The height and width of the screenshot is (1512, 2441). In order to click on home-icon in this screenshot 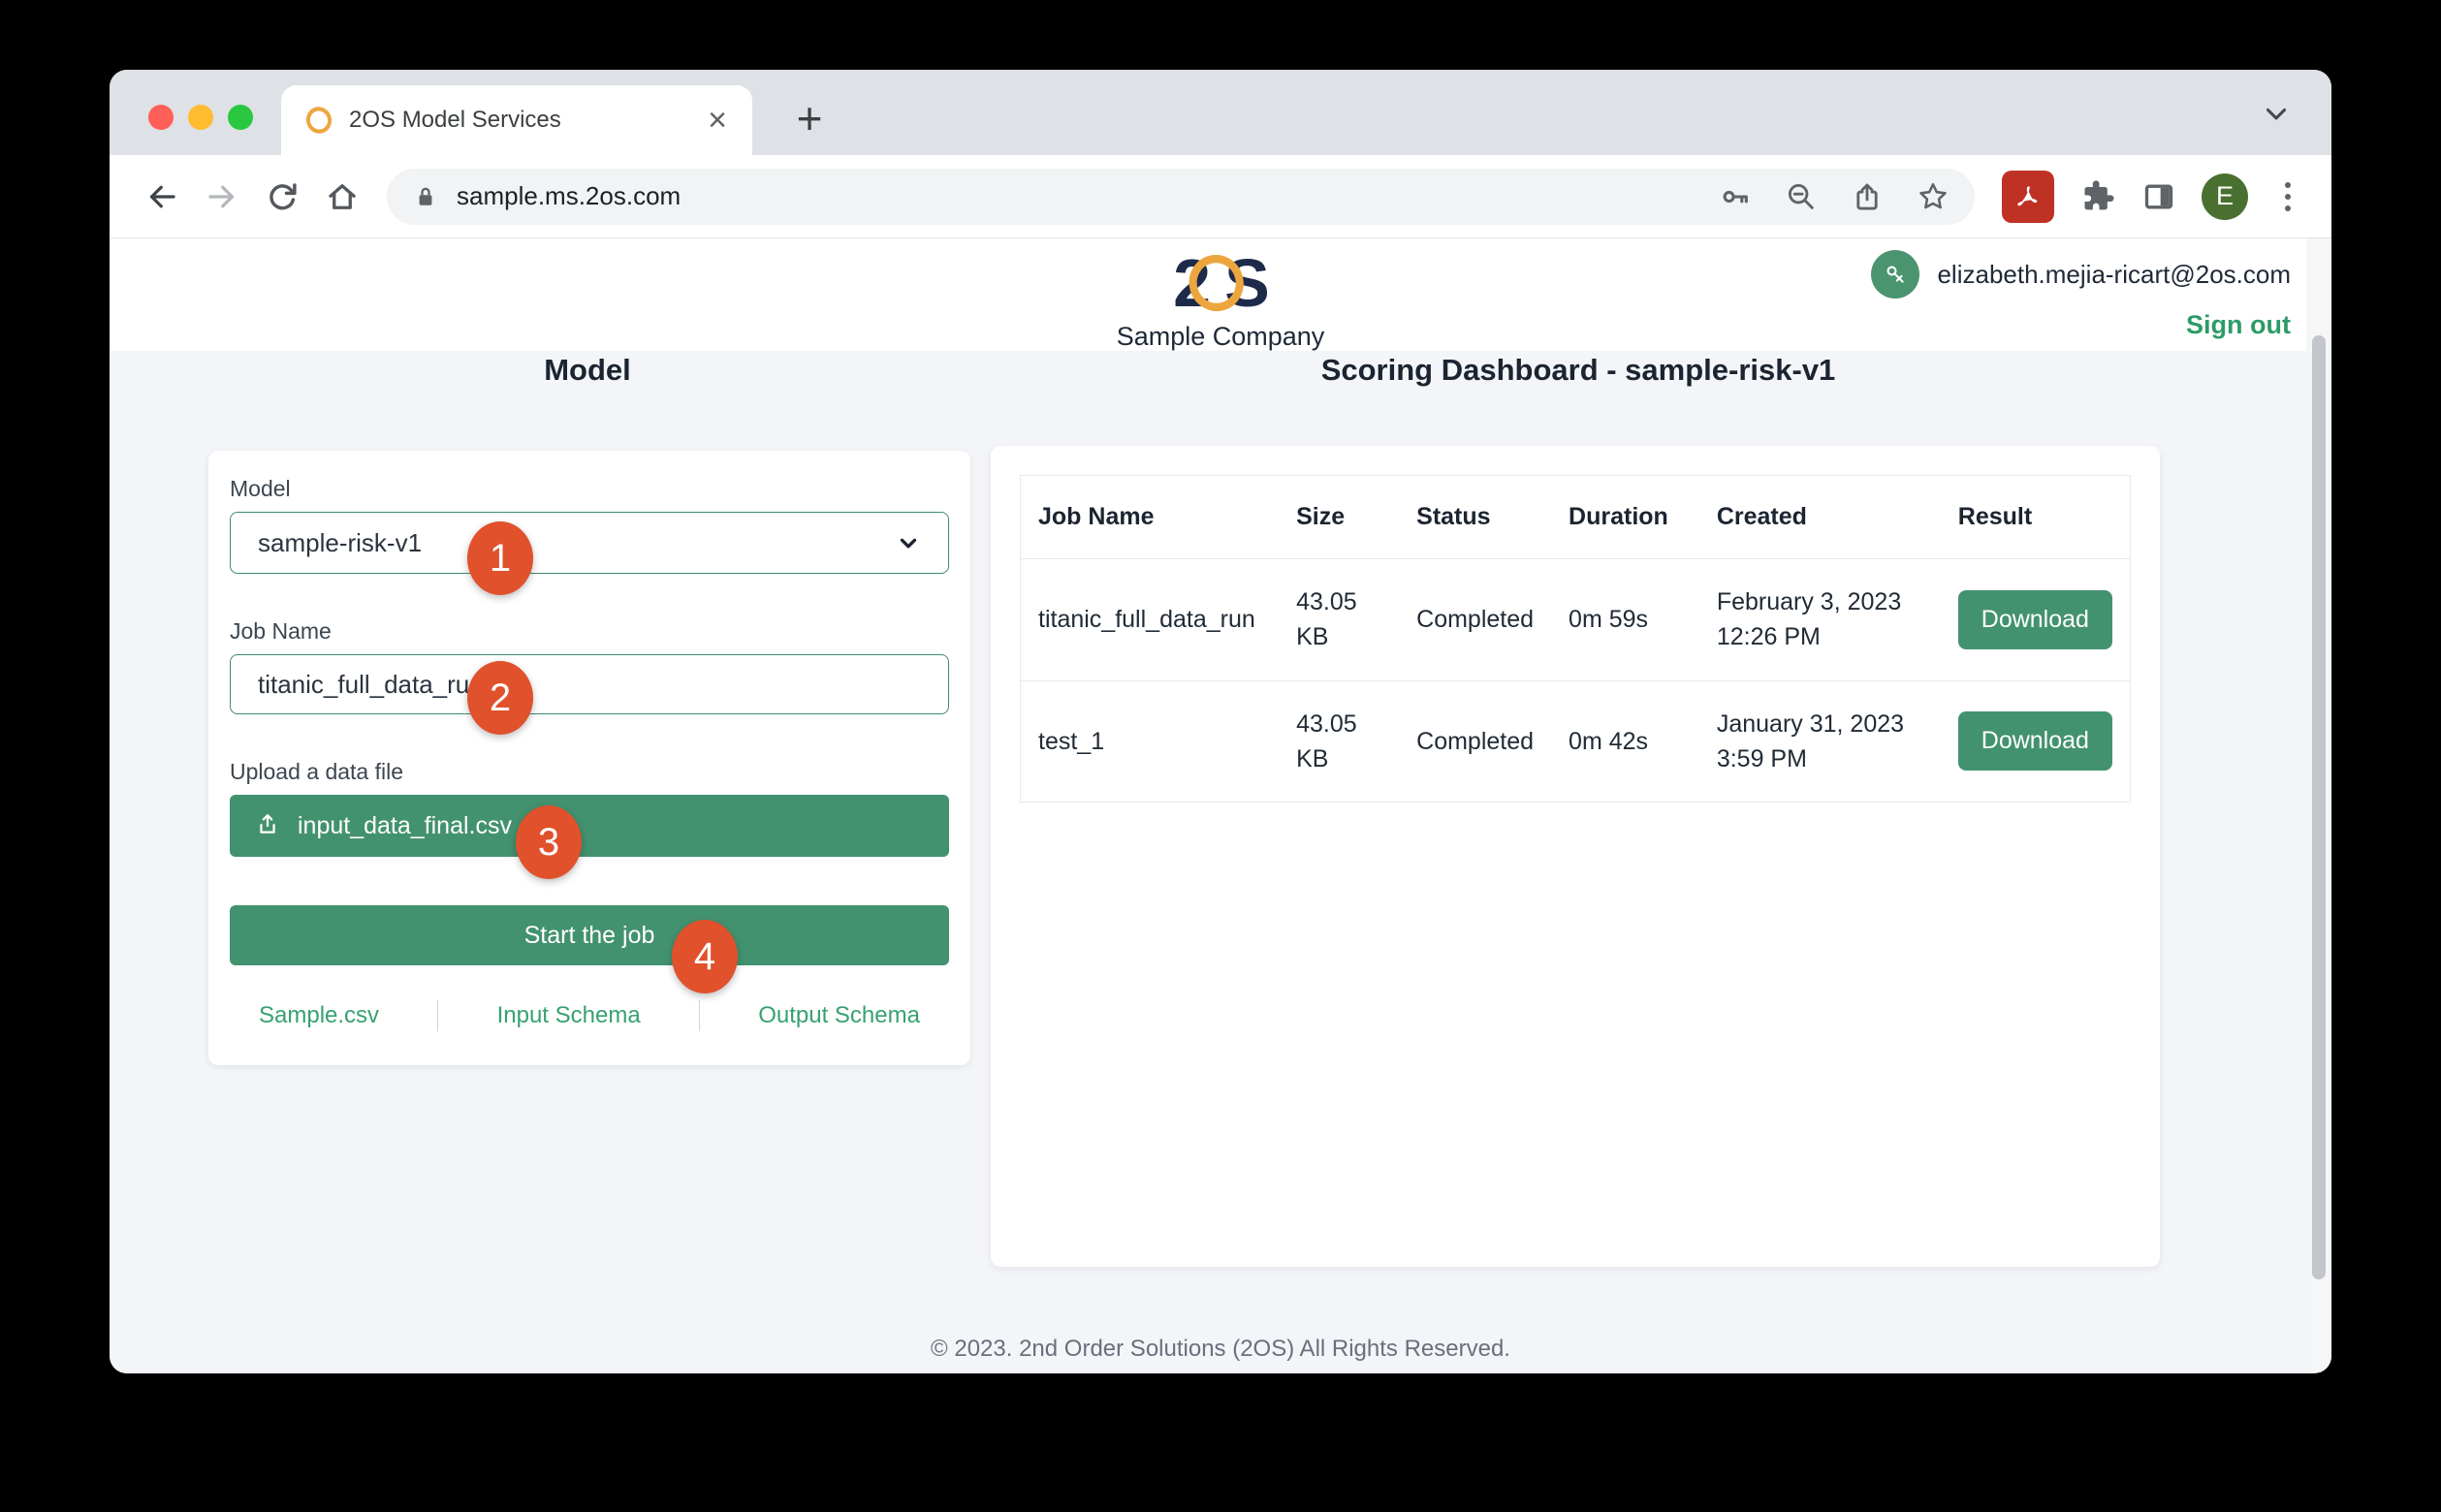, I will do `click(342, 197)`.